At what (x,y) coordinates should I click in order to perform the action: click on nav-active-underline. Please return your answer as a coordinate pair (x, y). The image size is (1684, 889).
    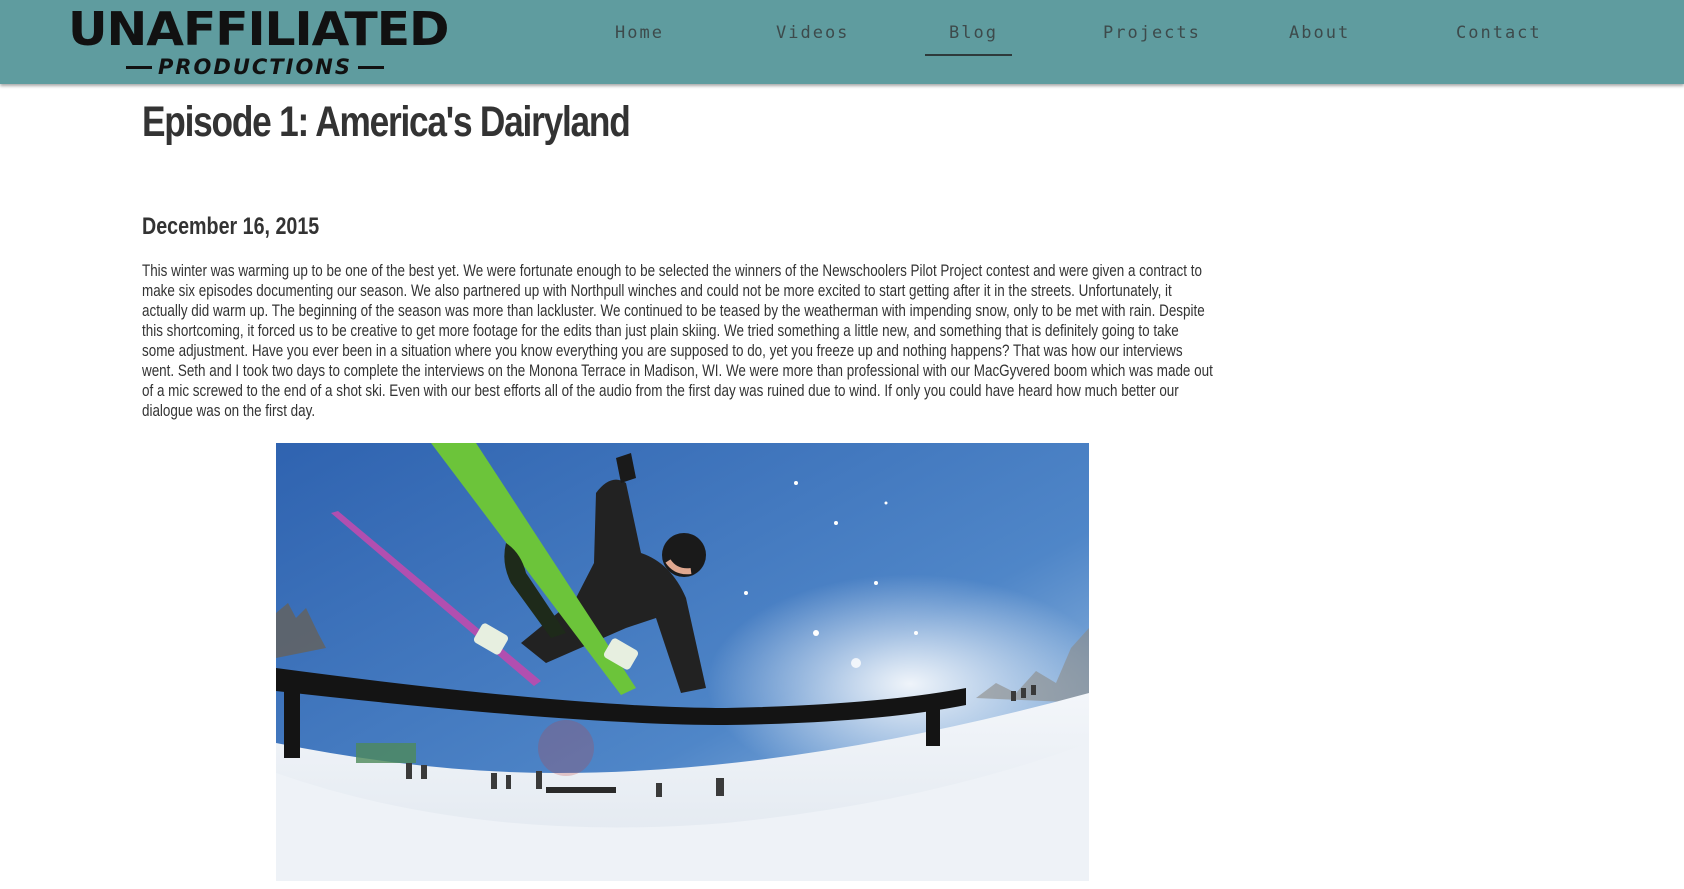
    Looking at the image, I should click on (968, 55).